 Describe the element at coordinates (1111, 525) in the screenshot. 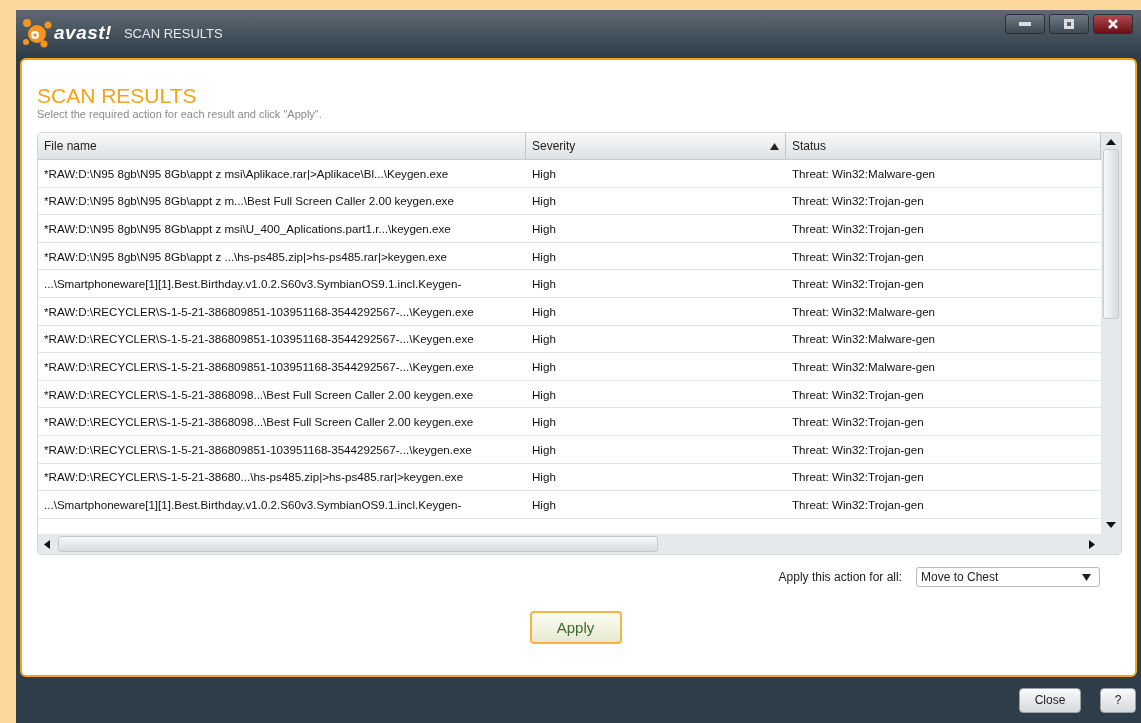

I see `scroll-down-icon` at that location.